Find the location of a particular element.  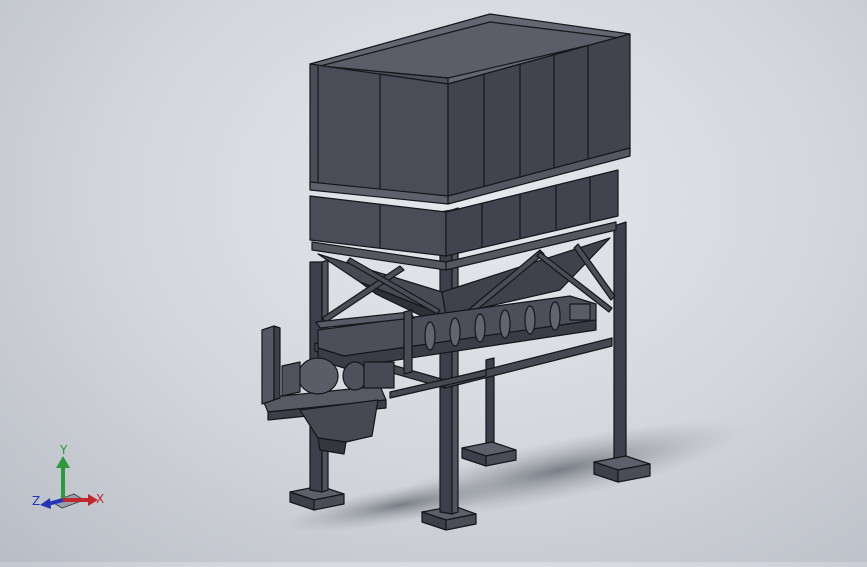

z-axis-arrow is located at coordinates (45, 503).